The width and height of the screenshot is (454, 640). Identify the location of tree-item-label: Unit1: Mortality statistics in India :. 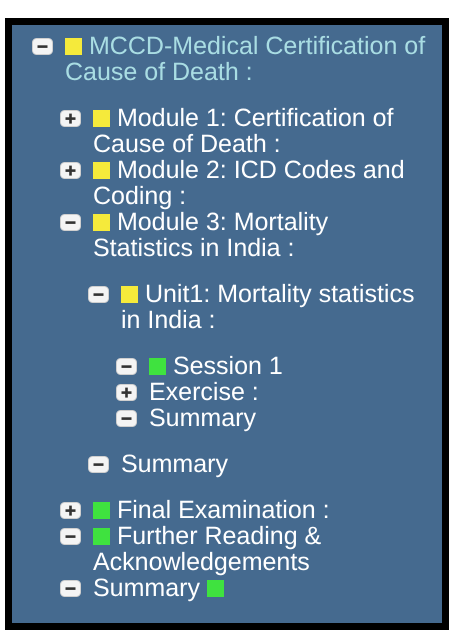
(274, 307).